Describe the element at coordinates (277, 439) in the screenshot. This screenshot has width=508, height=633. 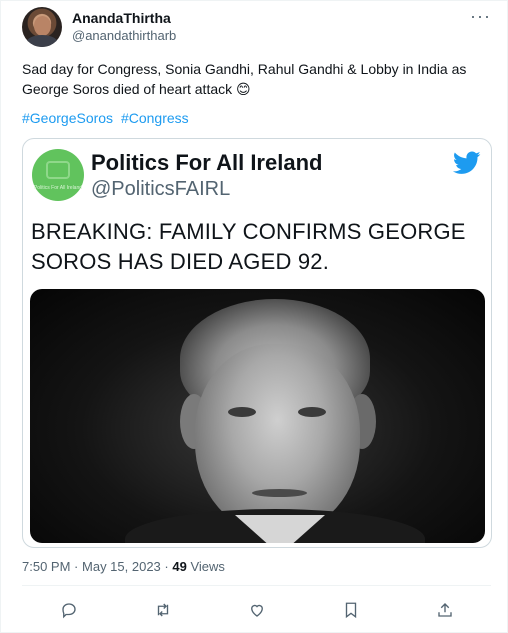
I see `photo-face` at that location.